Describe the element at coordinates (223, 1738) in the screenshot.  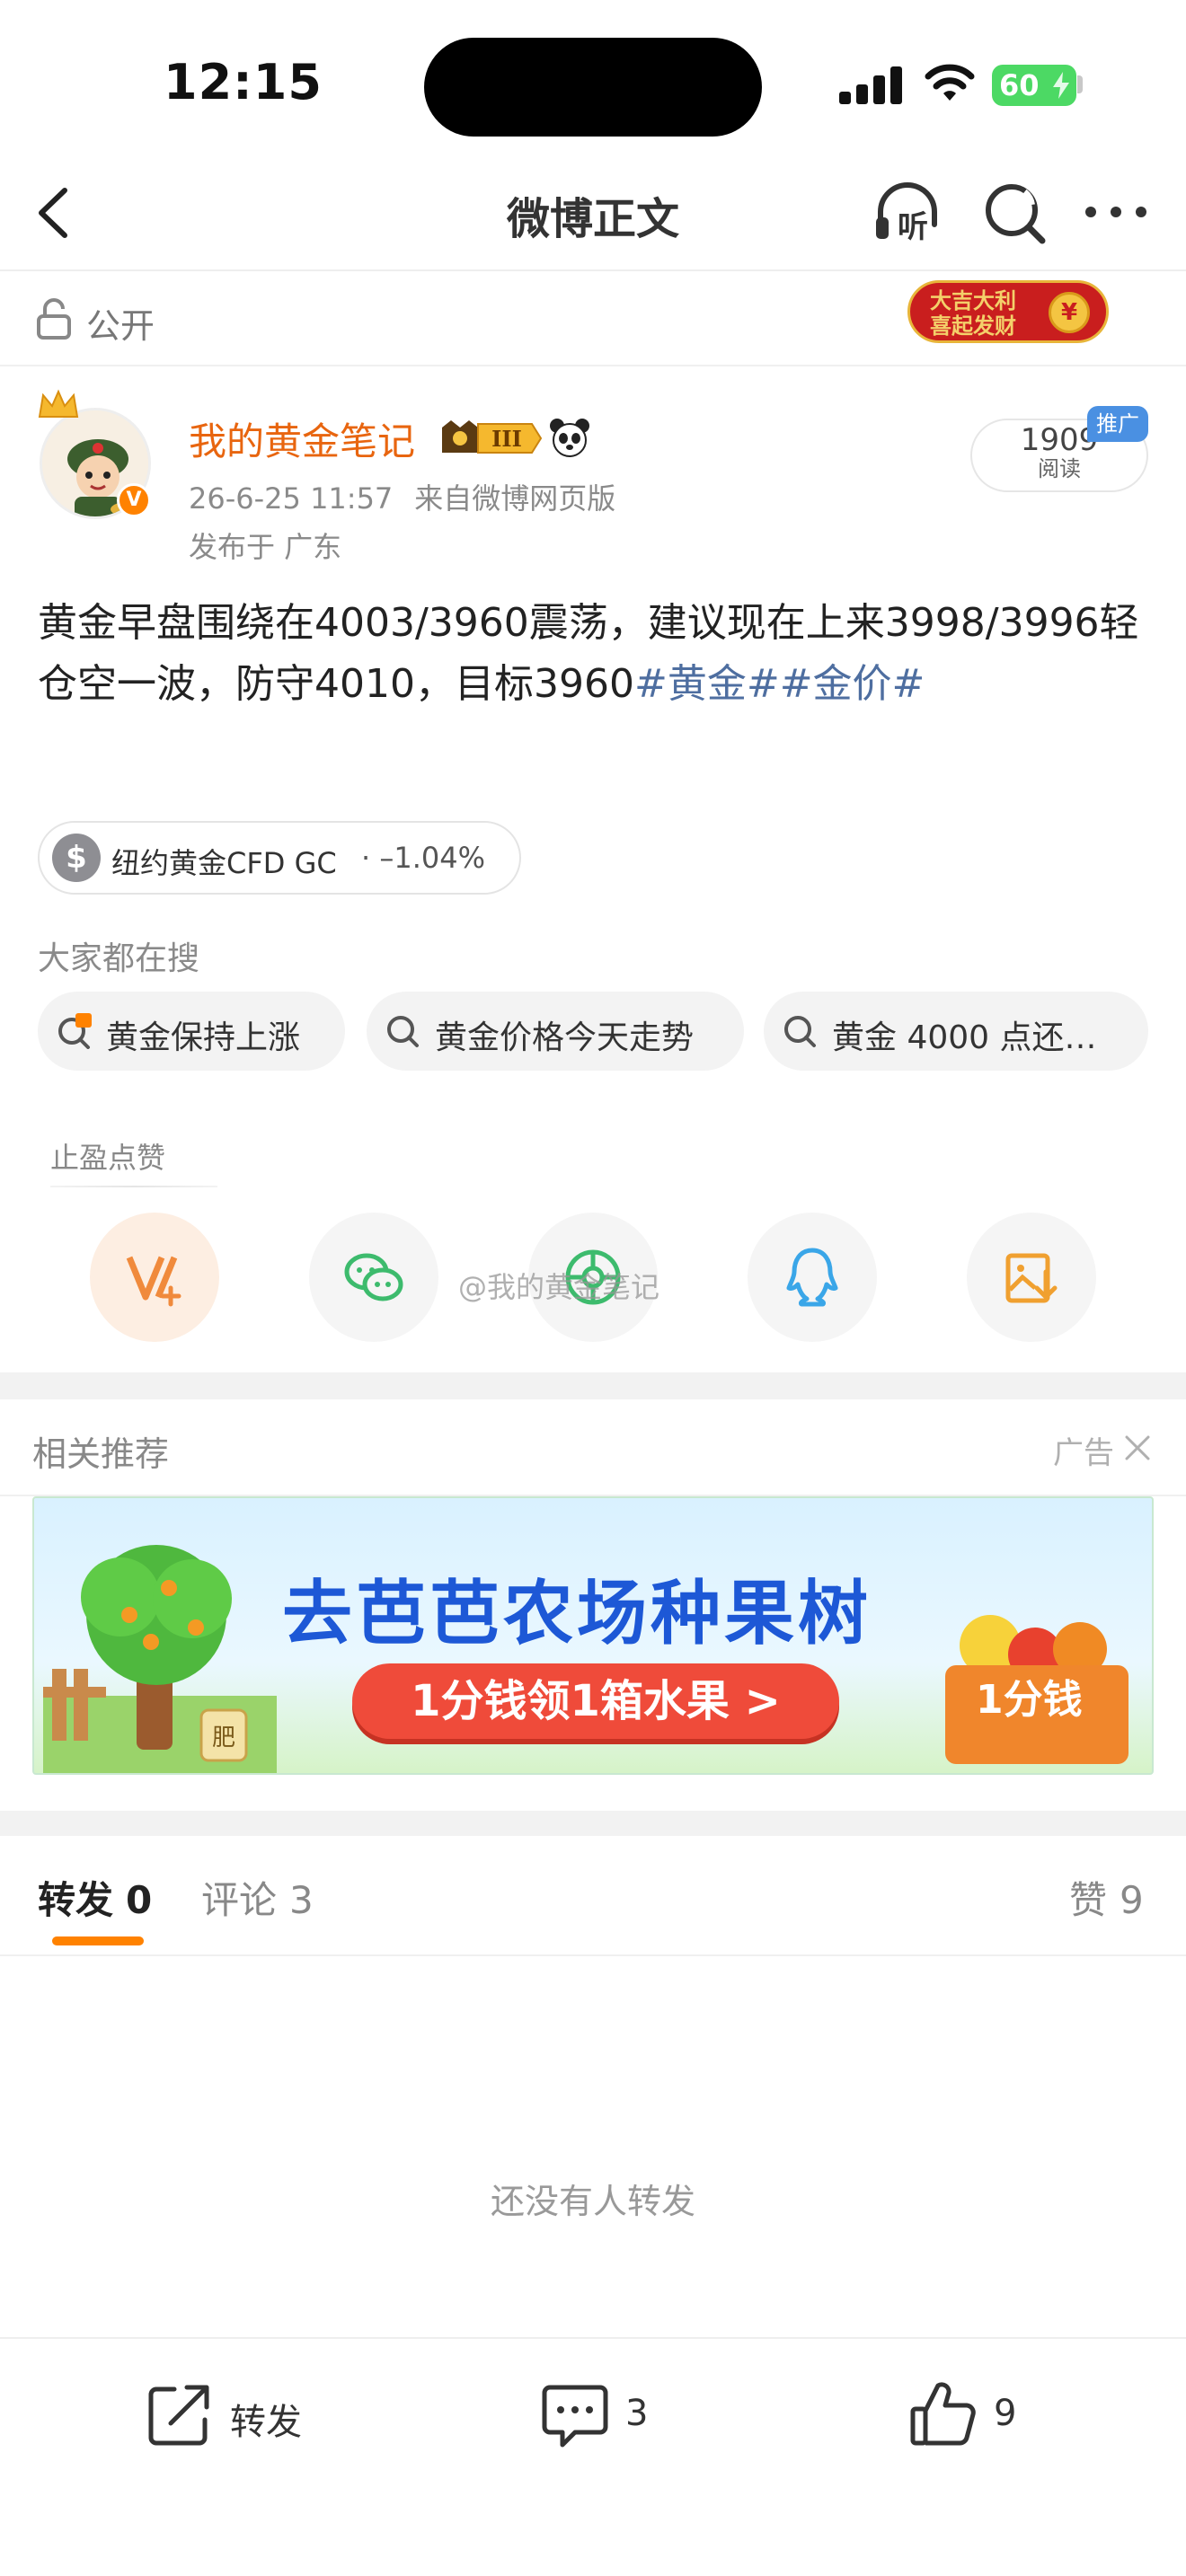
I see `fertilizer-bag-label: 肥` at that location.